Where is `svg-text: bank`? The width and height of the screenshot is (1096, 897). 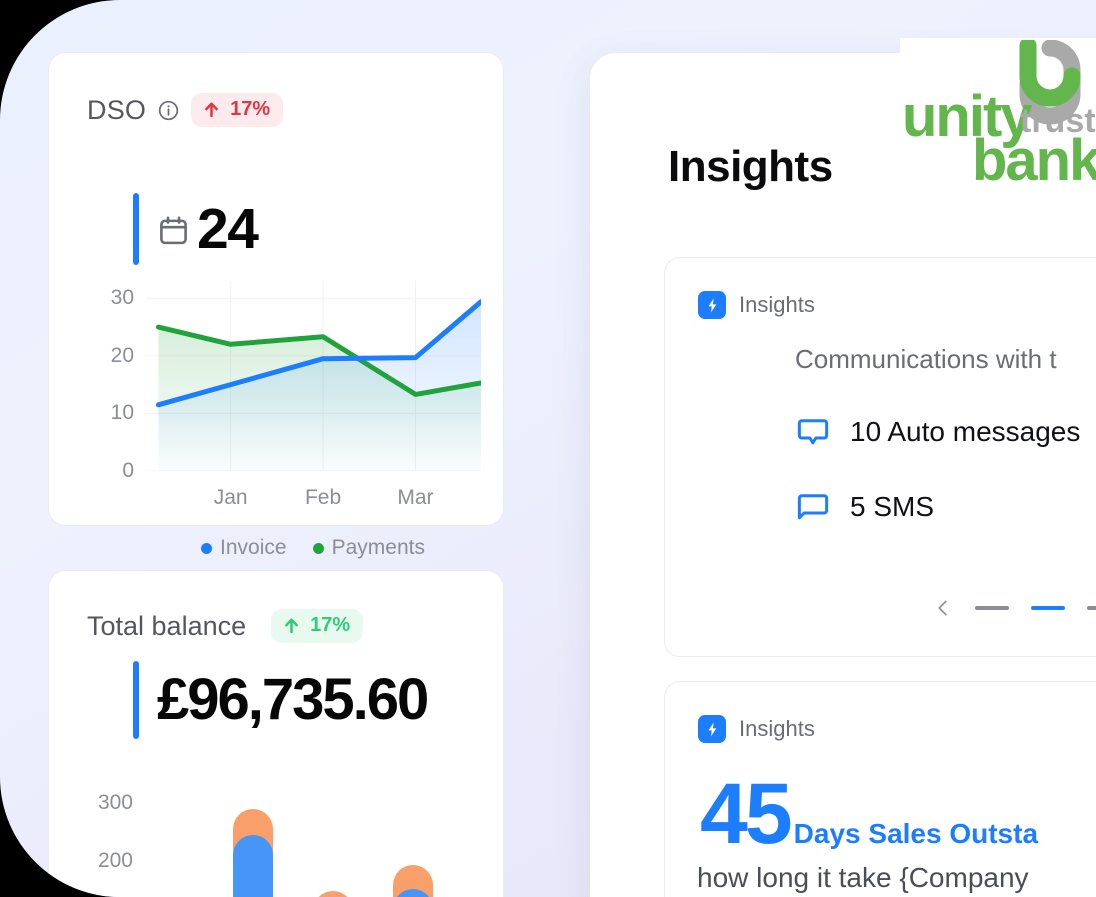 svg-text: bank is located at coordinates (1034, 159).